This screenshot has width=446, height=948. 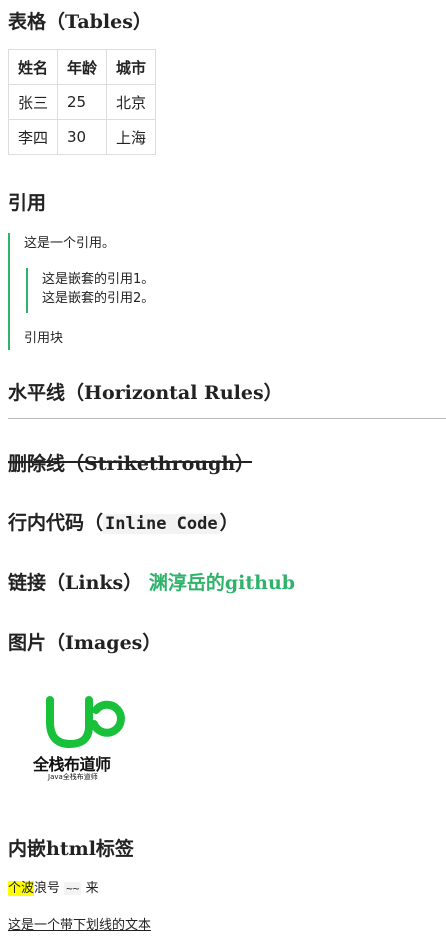 I want to click on quote-line: 这是一个引用。, so click(x=70, y=243).